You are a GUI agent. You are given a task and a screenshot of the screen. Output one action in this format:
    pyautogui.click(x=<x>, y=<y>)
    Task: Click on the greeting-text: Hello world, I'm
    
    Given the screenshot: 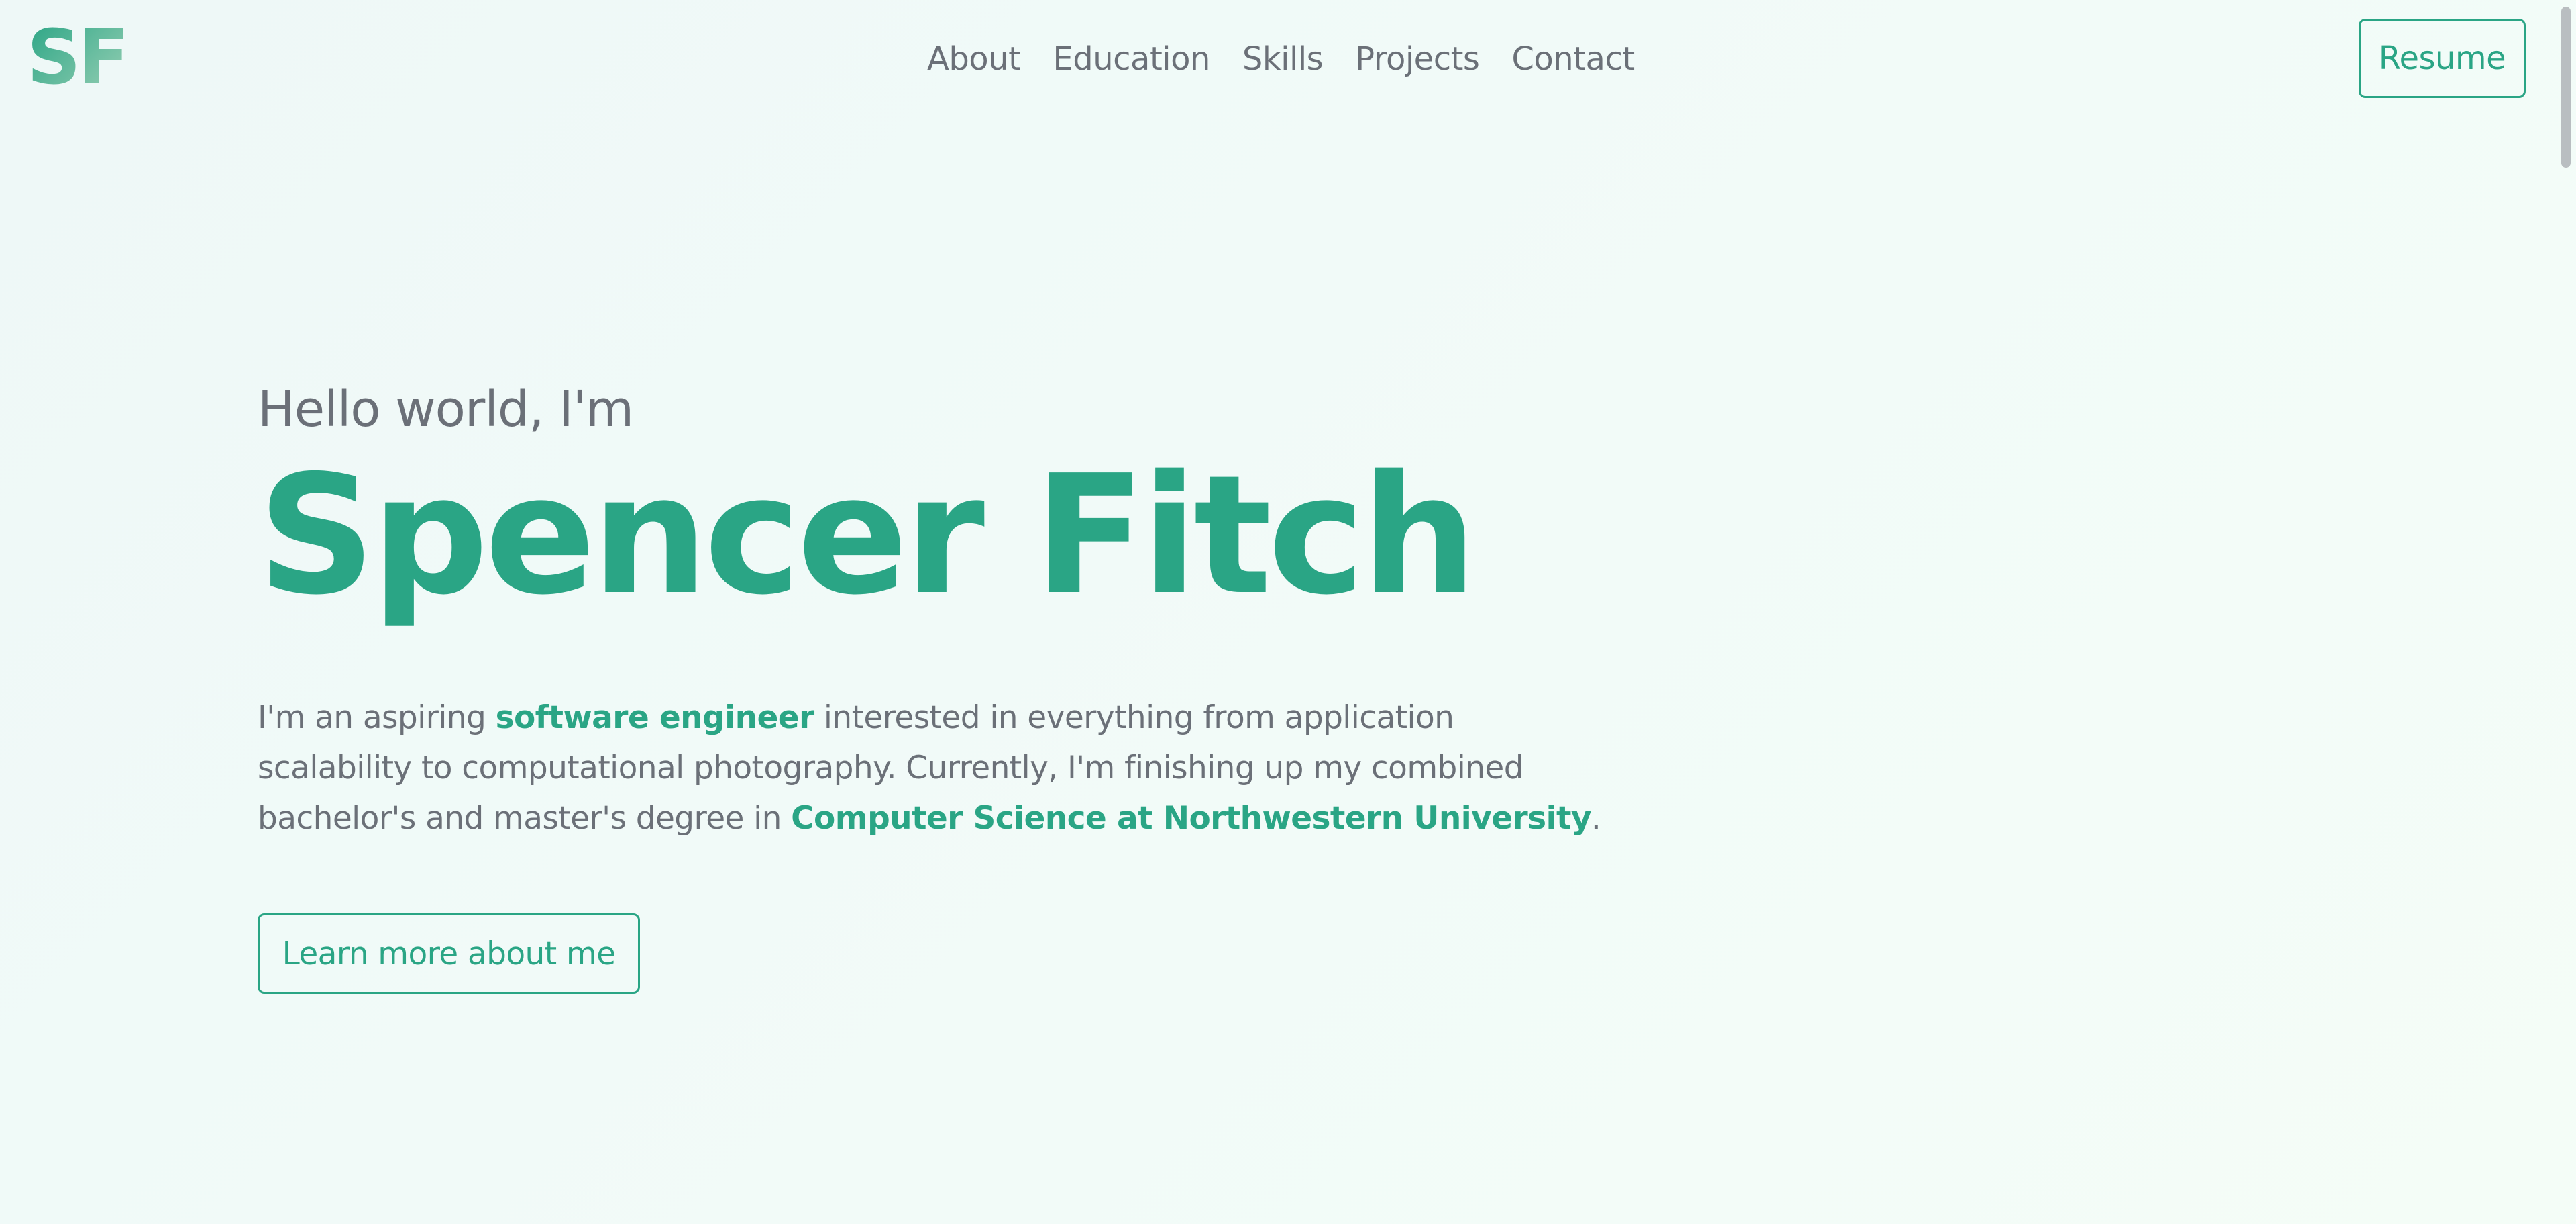 What is the action you would take?
    pyautogui.click(x=446, y=409)
    